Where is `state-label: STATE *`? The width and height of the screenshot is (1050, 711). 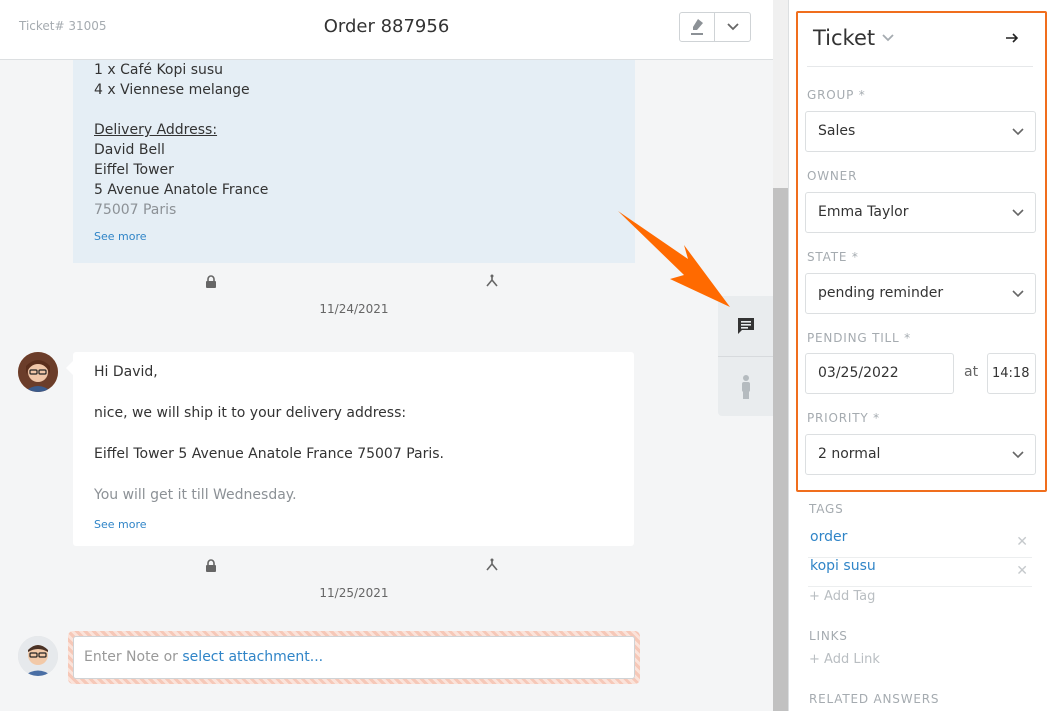 state-label: STATE * is located at coordinates (833, 257).